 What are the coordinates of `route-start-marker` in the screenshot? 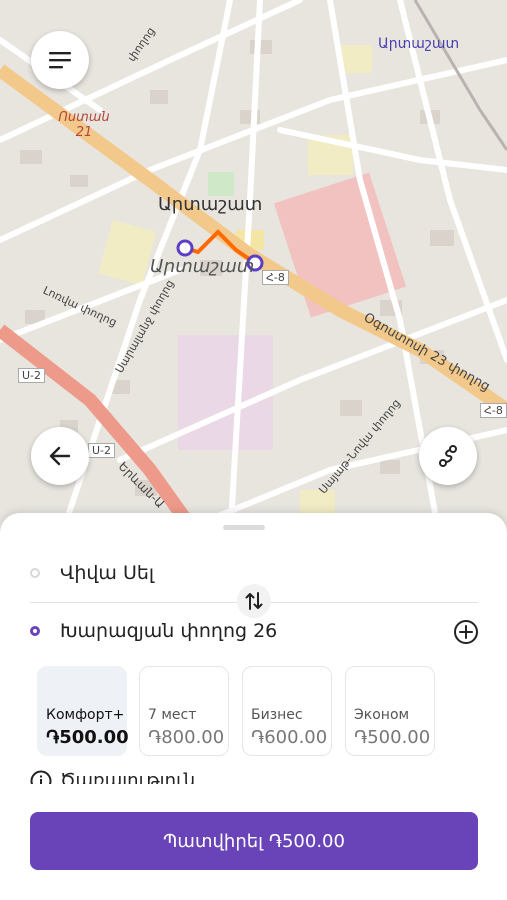 It's located at (185, 248).